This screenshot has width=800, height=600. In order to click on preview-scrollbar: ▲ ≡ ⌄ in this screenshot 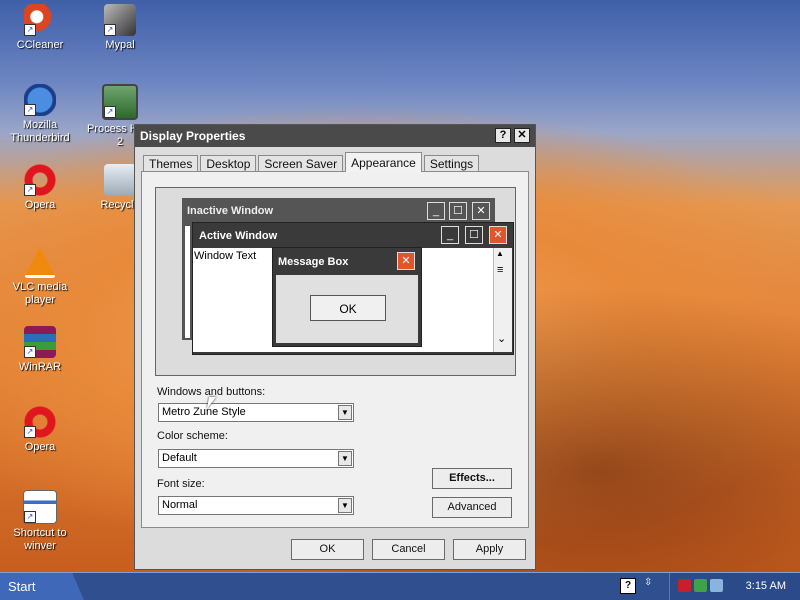, I will do `click(502, 300)`.